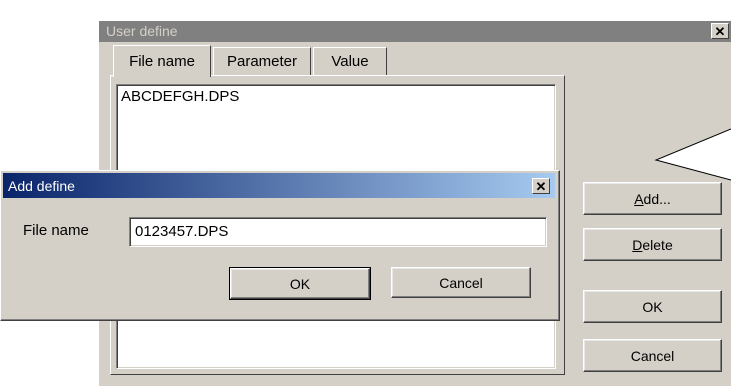 The image size is (731, 386). What do you see at coordinates (41, 186) in the screenshot?
I see `add-define-title: Add define` at bounding box center [41, 186].